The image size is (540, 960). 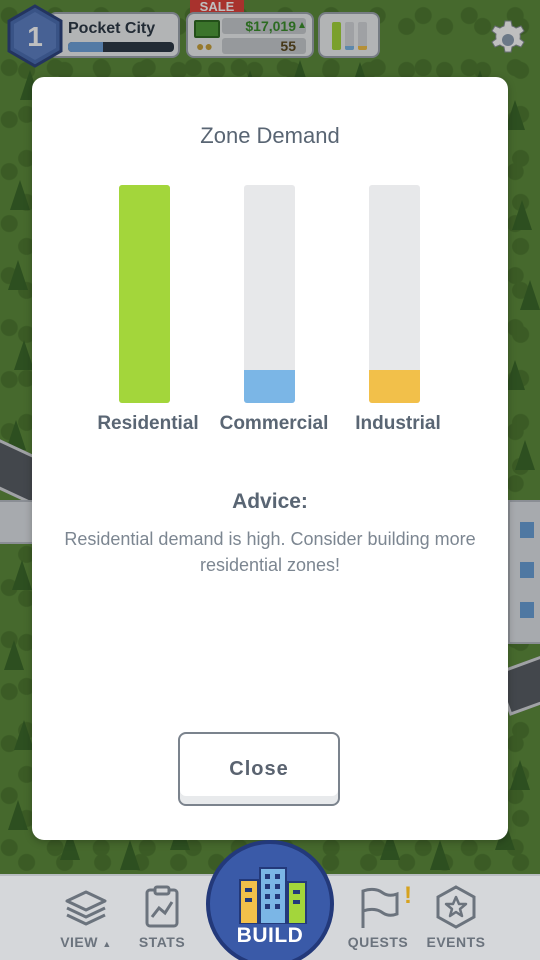 I want to click on clipboard-chart-icon, so click(x=162, y=907).